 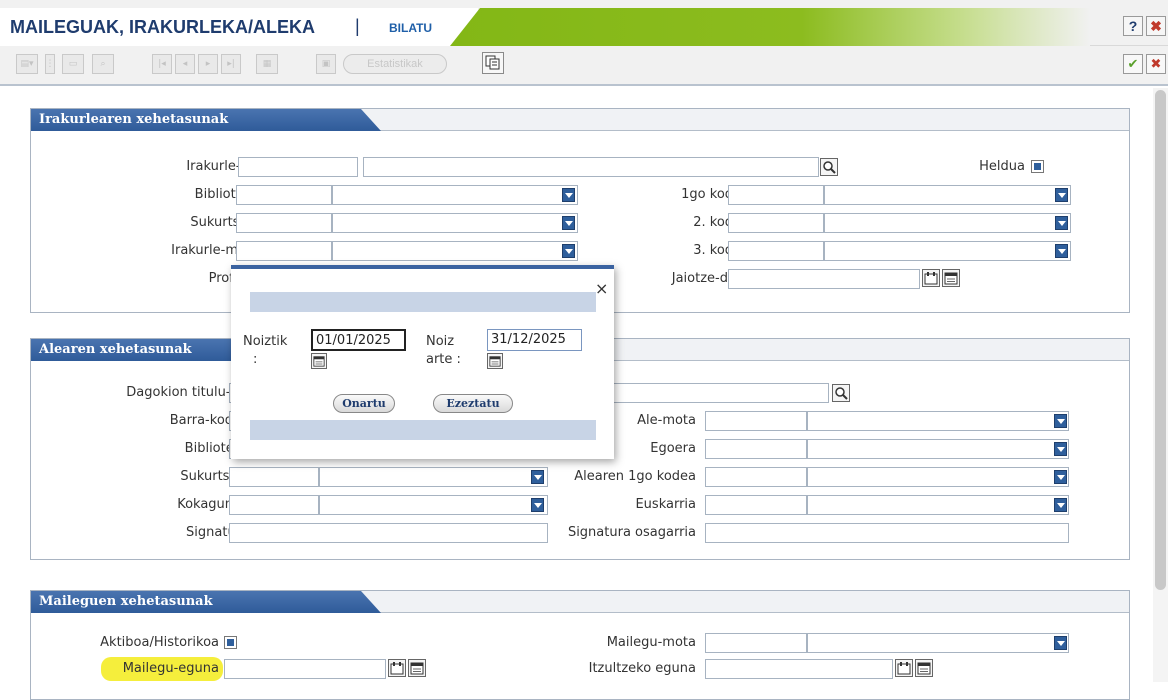 What do you see at coordinates (666, 420) in the screenshot?
I see `copy-type-label: Ale-mota` at bounding box center [666, 420].